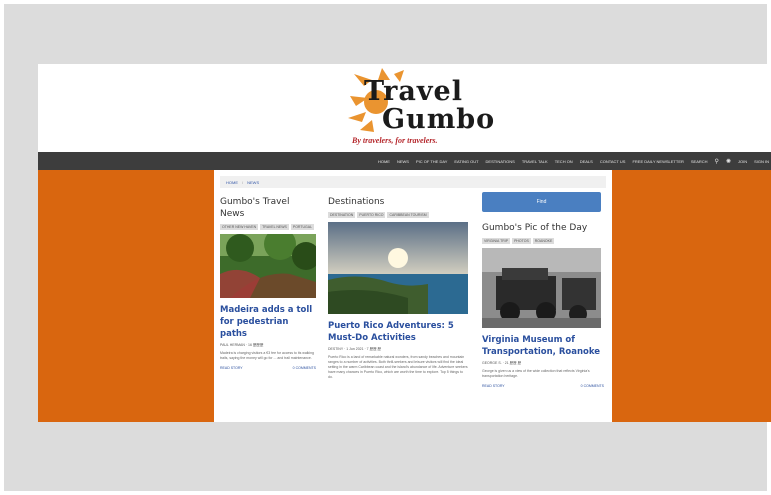 This screenshot has width=771, height=495. What do you see at coordinates (466, 161) in the screenshot?
I see `nav-item-eating-out: EATING OUT` at bounding box center [466, 161].